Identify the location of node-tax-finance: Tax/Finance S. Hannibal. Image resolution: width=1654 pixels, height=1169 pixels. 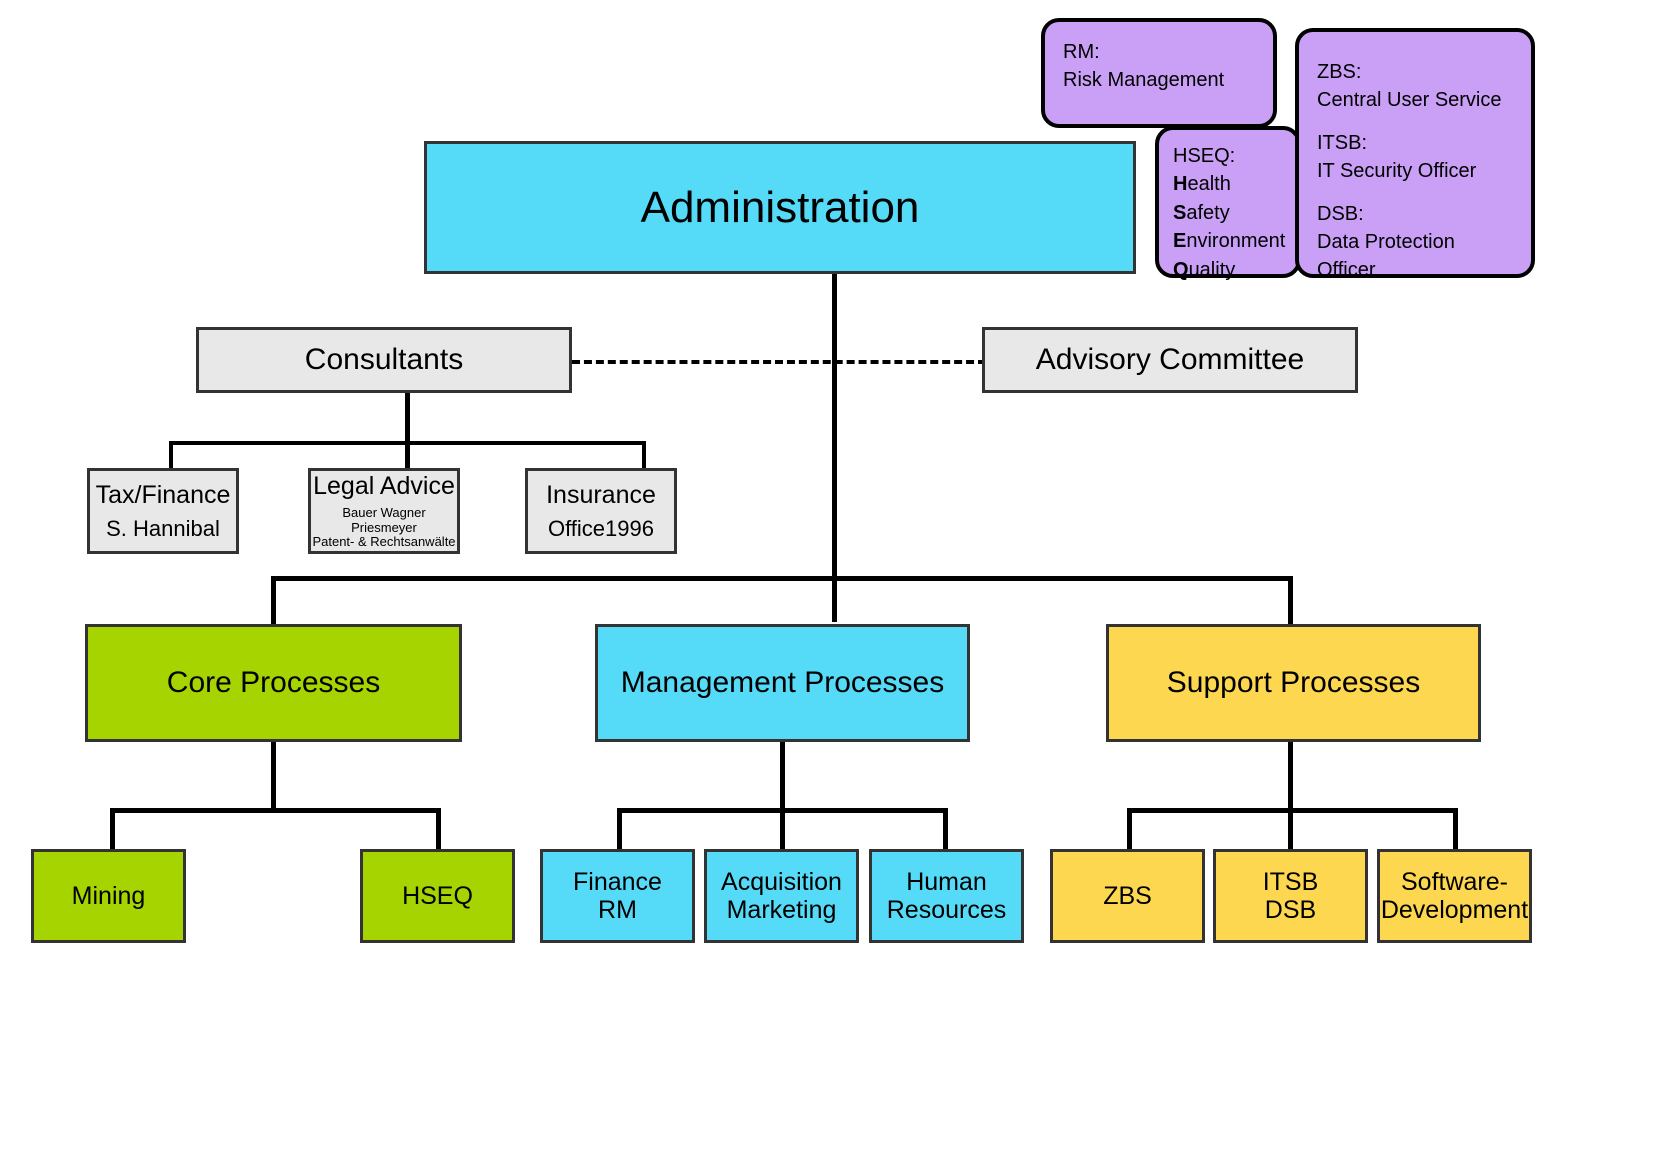
(163, 511).